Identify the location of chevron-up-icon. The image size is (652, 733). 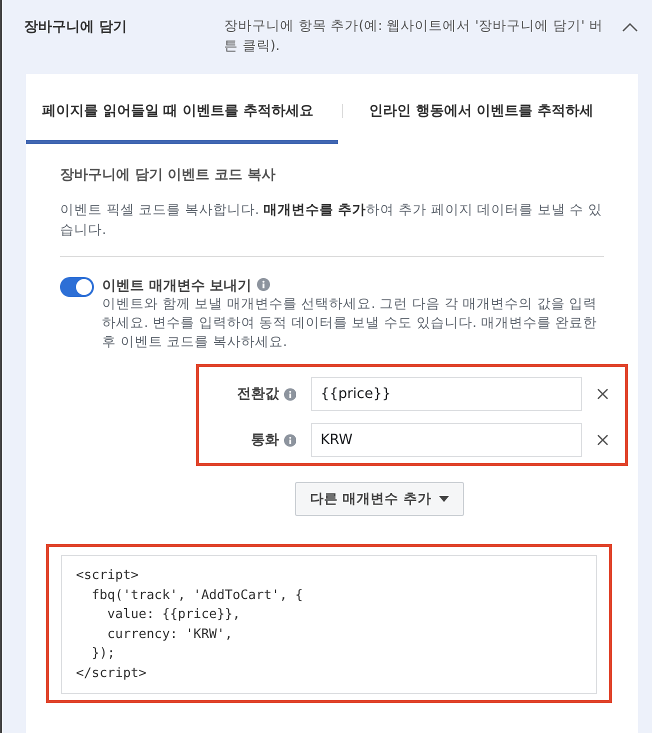
(630, 27).